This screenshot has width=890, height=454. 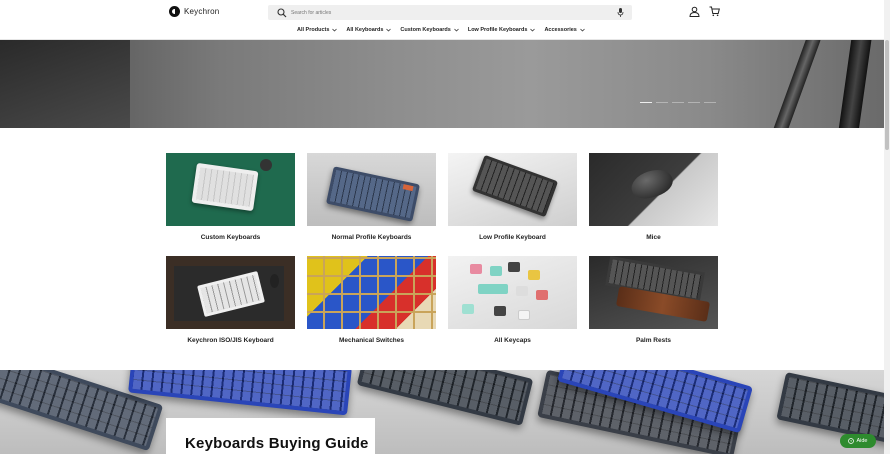 I want to click on iso-jis-keyboard-image, so click(x=230, y=292).